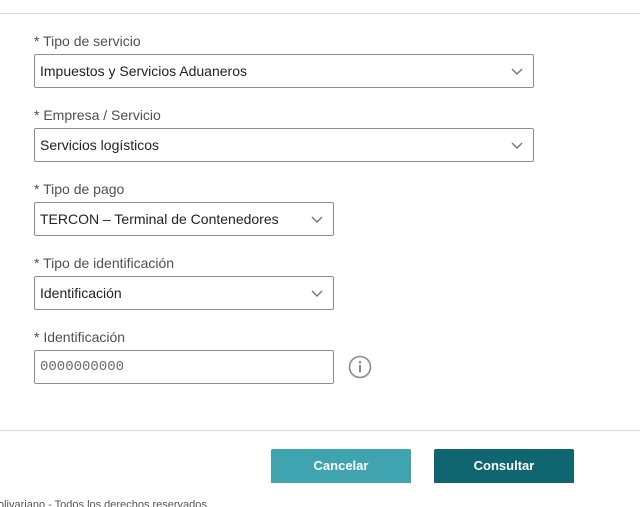 This screenshot has width=640, height=507. Describe the element at coordinates (79, 189) in the screenshot. I see `payment-type-label: * Tipo de pago` at that location.